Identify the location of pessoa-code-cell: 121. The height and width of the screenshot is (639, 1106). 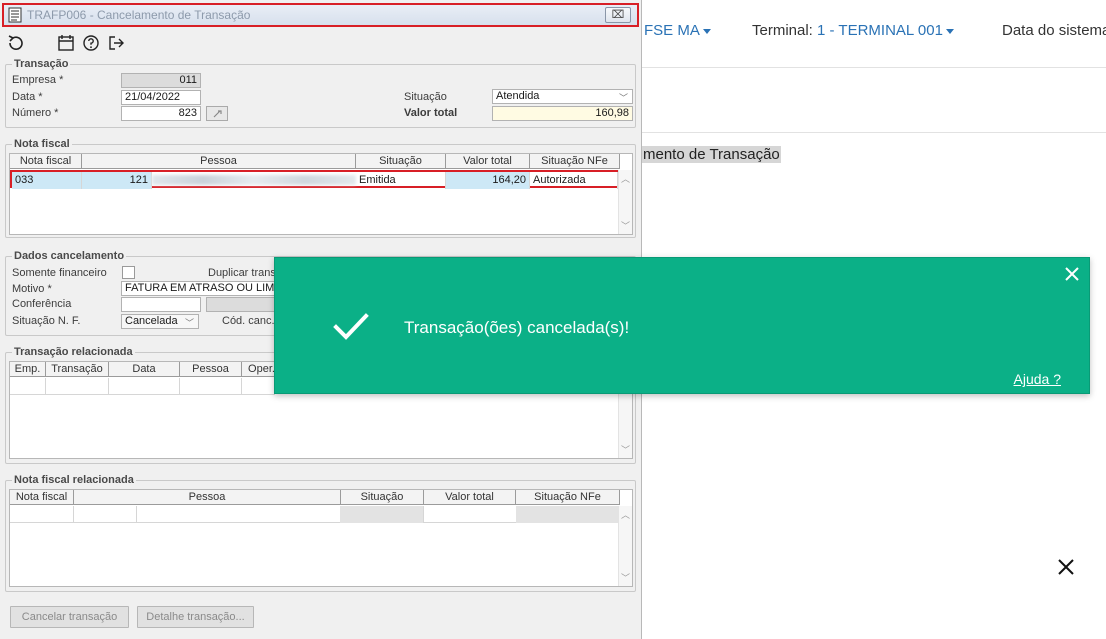
(117, 180).